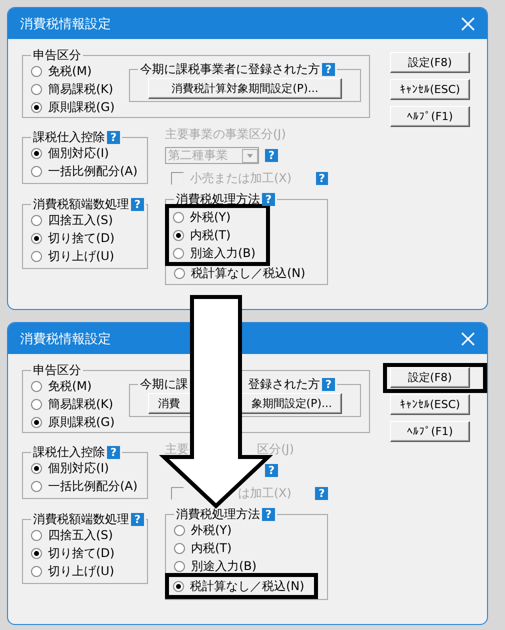 The height and width of the screenshot is (630, 505). I want to click on caret-icon, so click(250, 155).